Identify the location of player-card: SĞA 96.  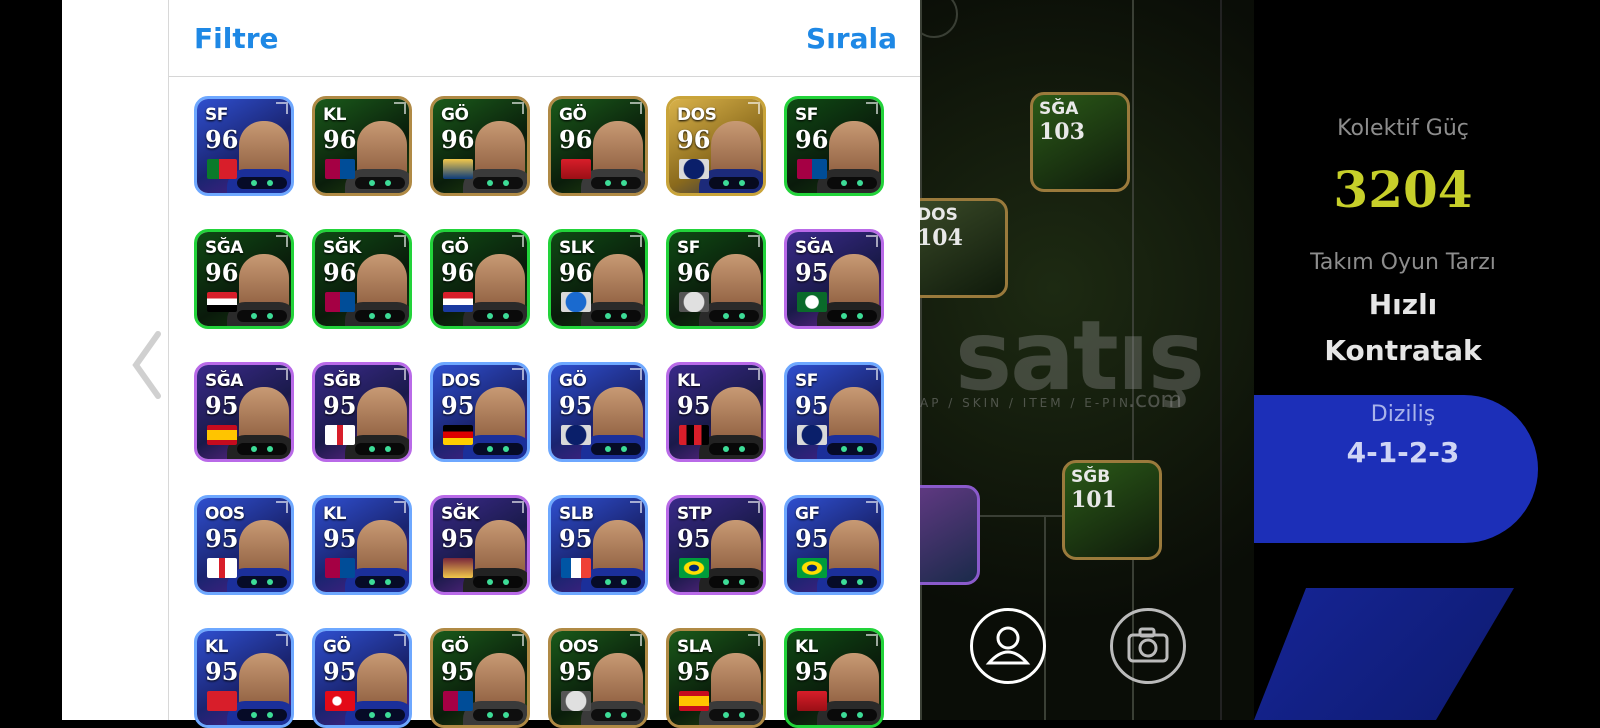
(244, 279).